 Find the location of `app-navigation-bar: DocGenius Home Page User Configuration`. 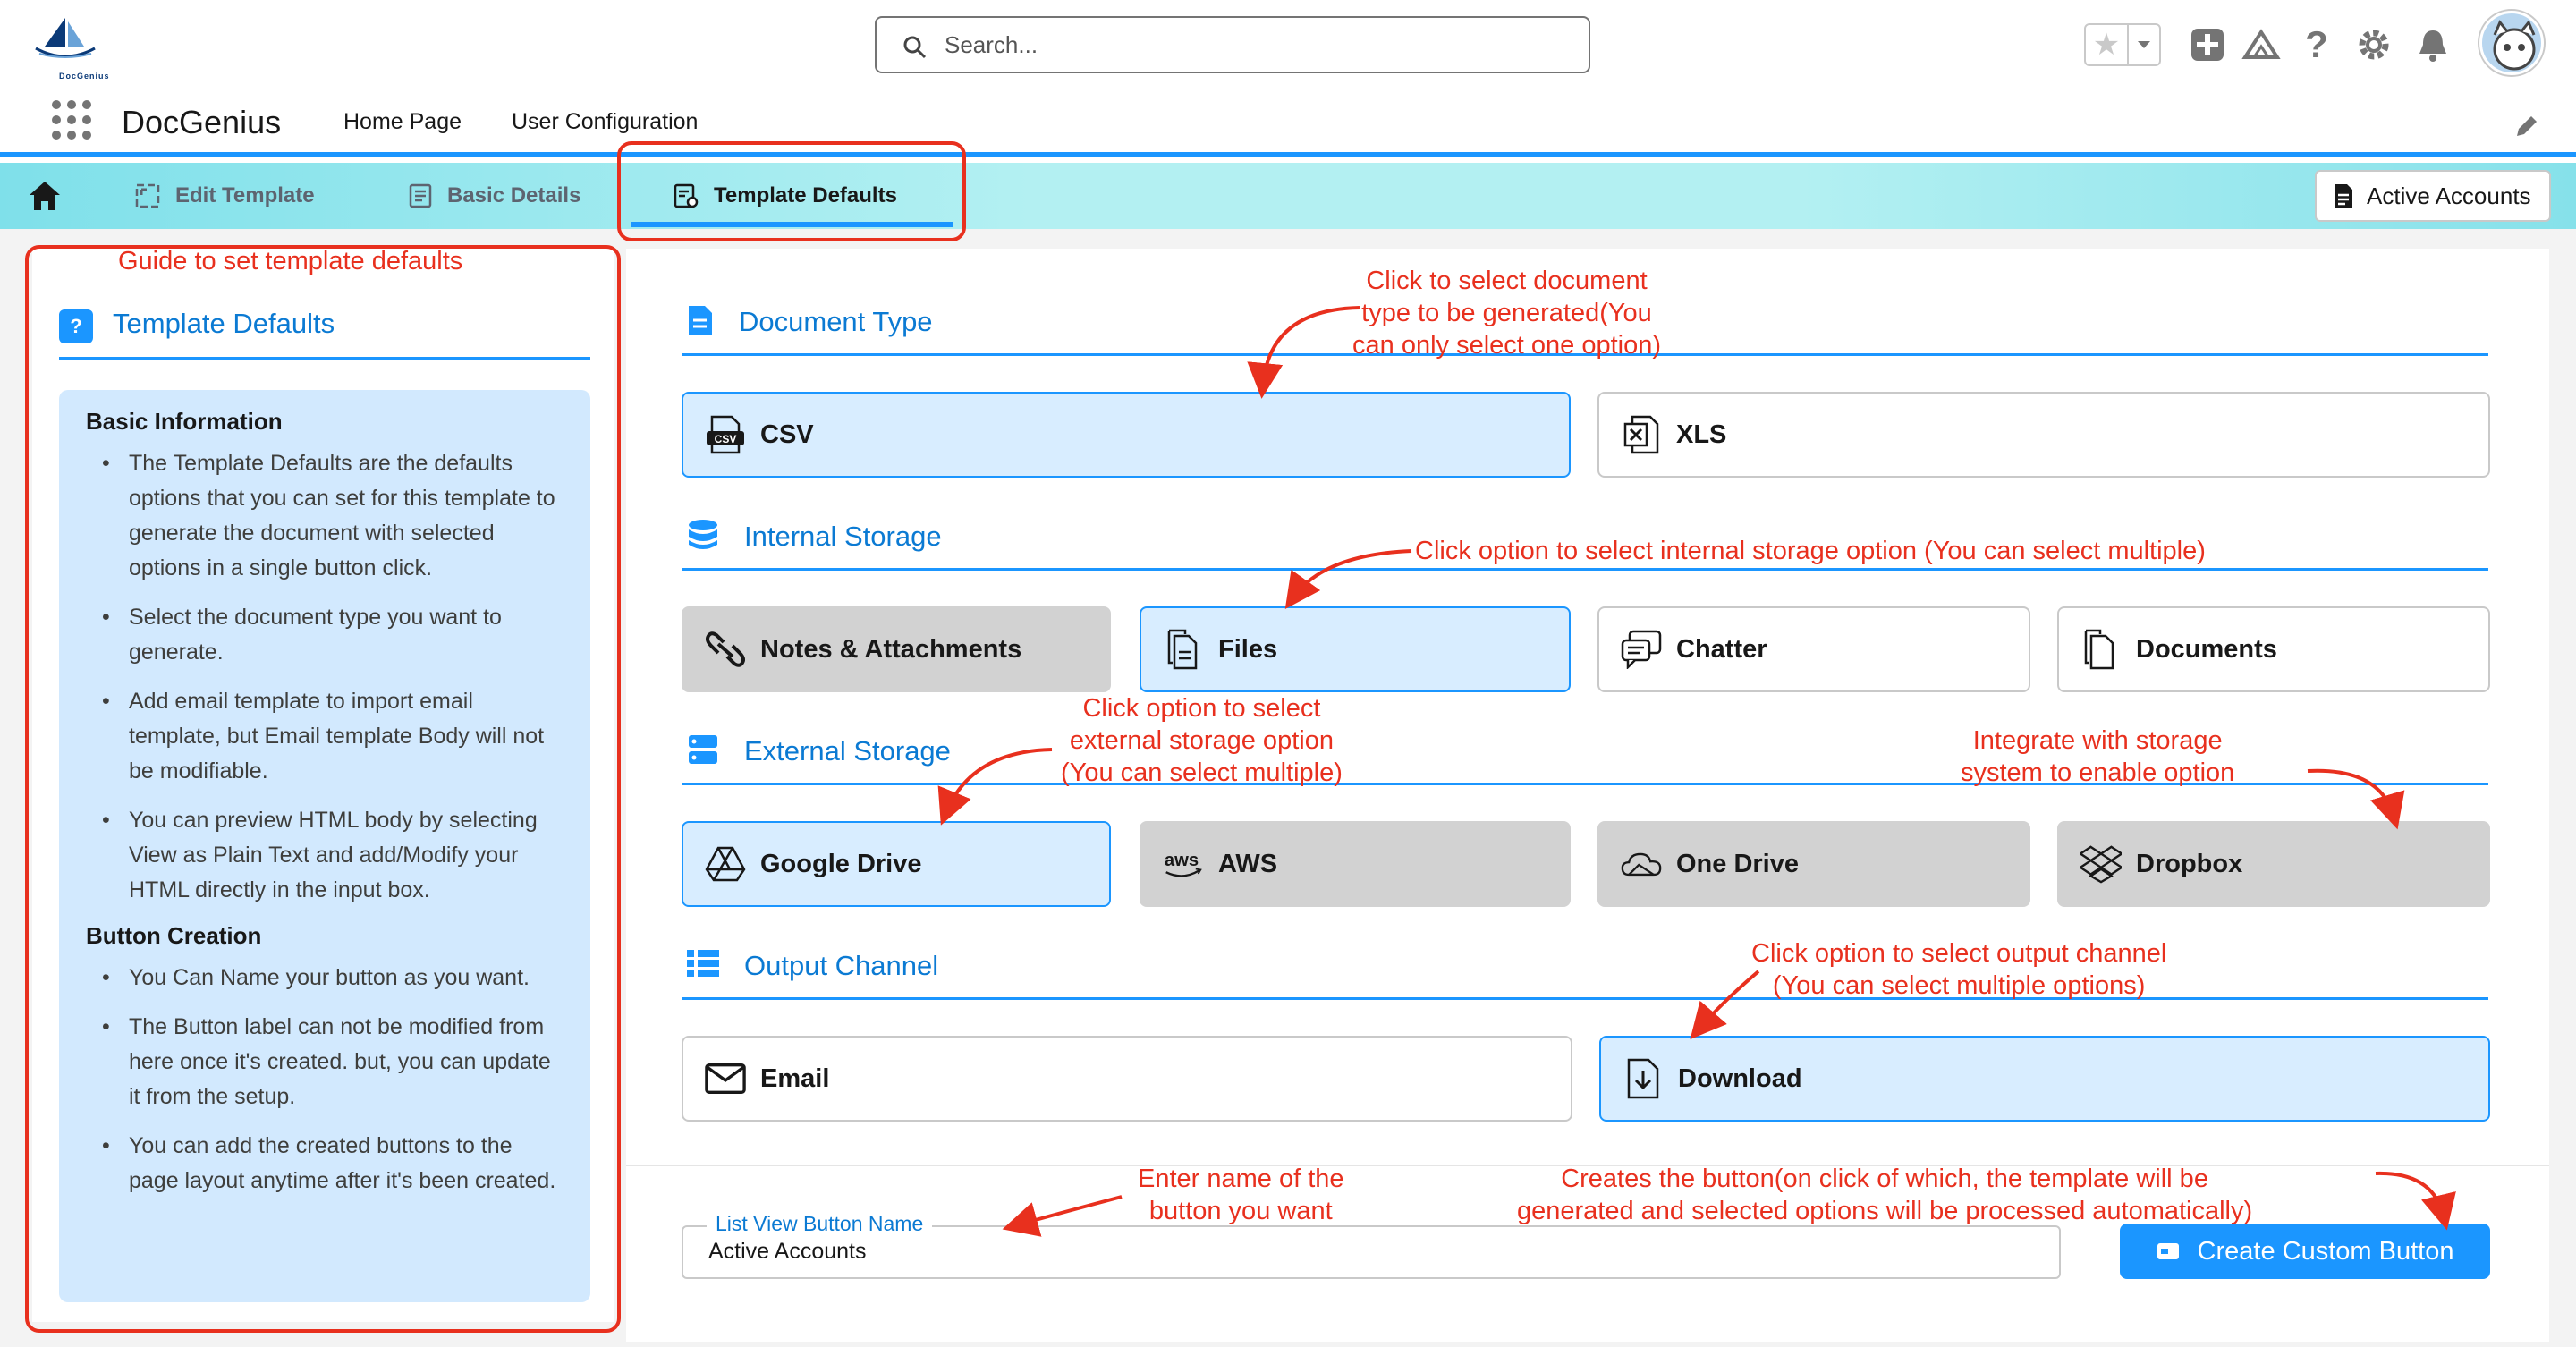

app-navigation-bar: DocGenius Home Page User Configuration is located at coordinates (1288, 123).